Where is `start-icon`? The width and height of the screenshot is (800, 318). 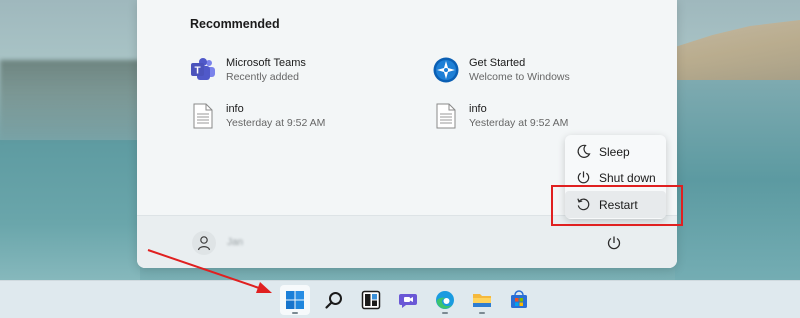 start-icon is located at coordinates (295, 300).